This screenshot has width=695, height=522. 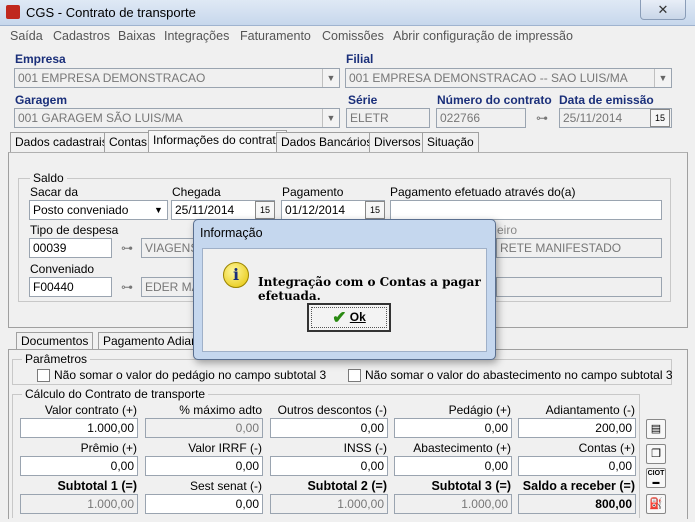 I want to click on partial-label: eiro, so click(x=507, y=230).